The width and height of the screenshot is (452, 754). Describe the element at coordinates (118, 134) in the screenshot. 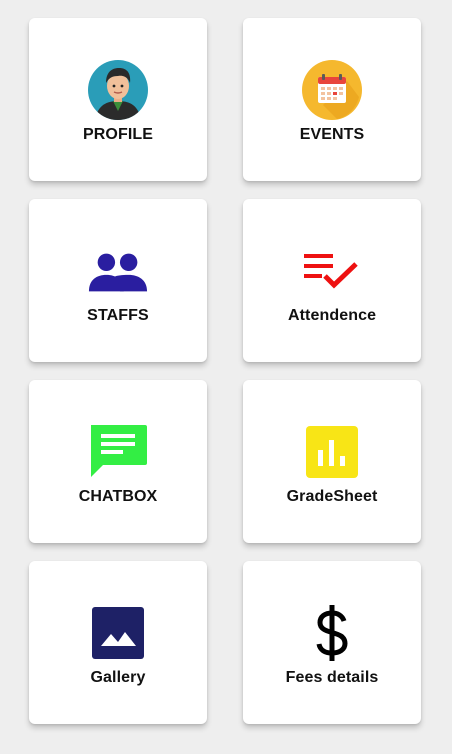

I see `profile-label: PROFILE` at that location.